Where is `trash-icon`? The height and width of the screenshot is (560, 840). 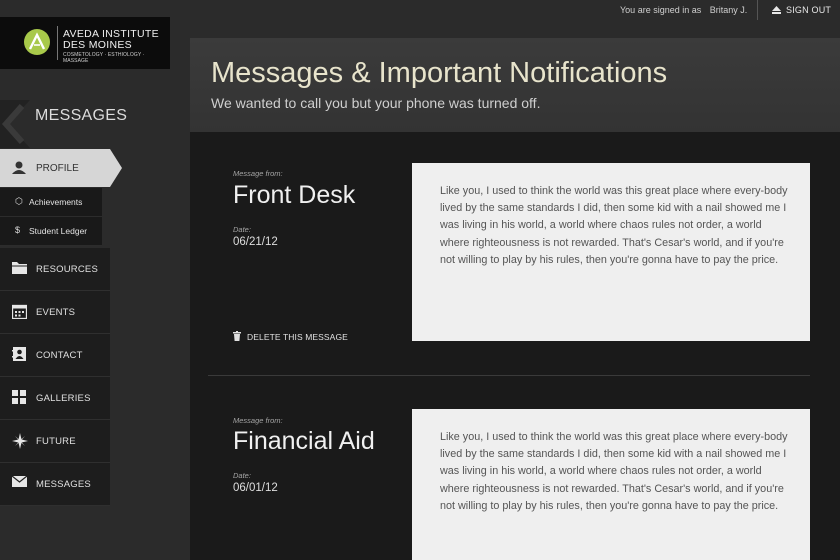
trash-icon is located at coordinates (237, 336).